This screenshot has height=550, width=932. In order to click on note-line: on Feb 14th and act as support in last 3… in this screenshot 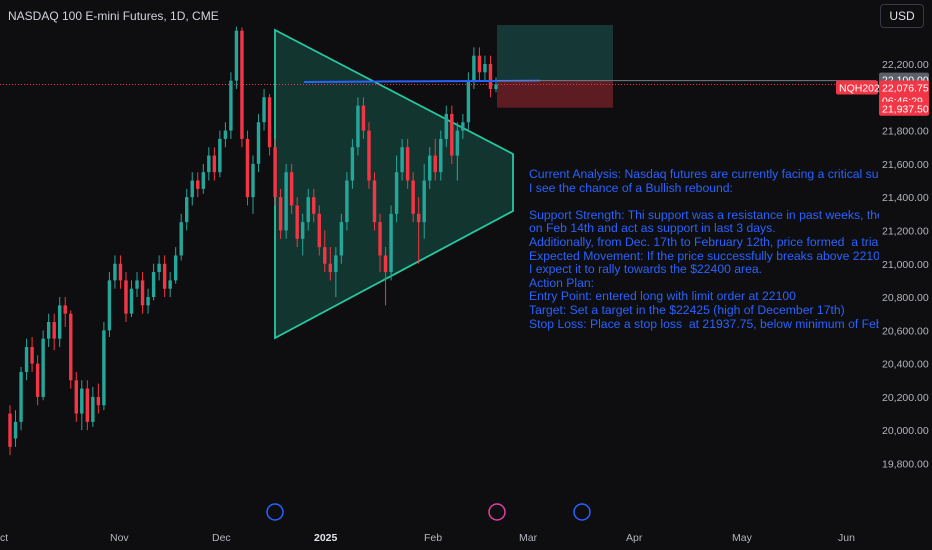, I will do `click(652, 228)`.